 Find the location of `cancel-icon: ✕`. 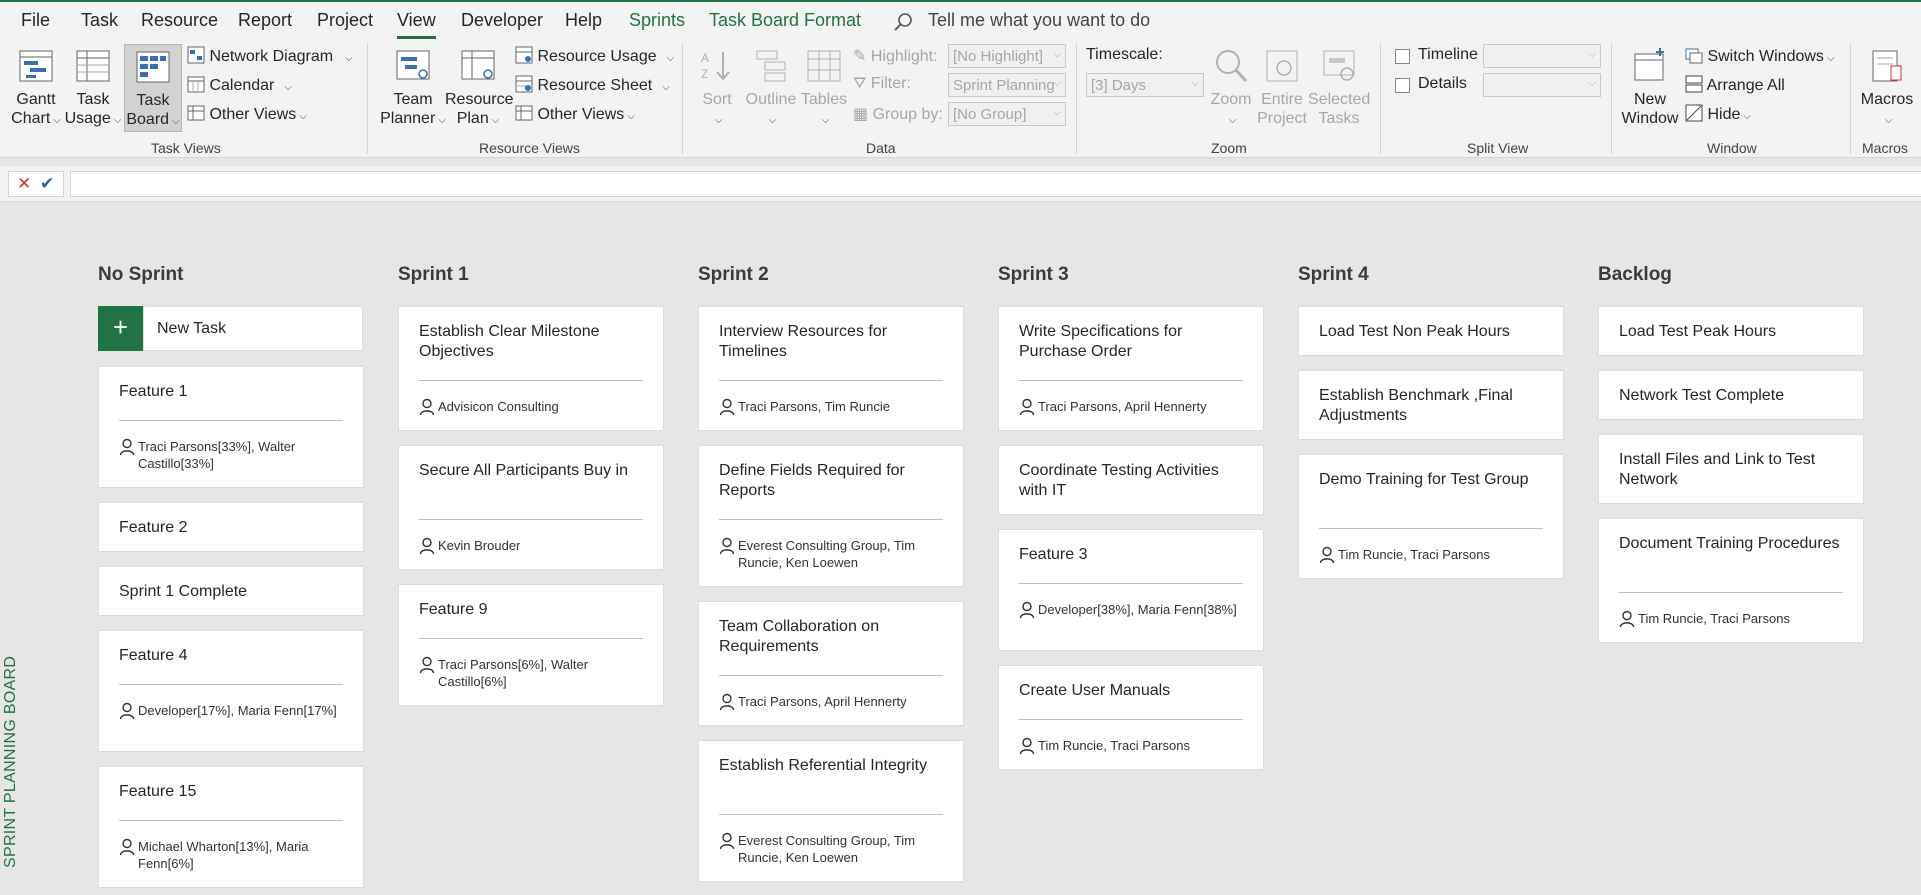

cancel-icon: ✕ is located at coordinates (24, 184).